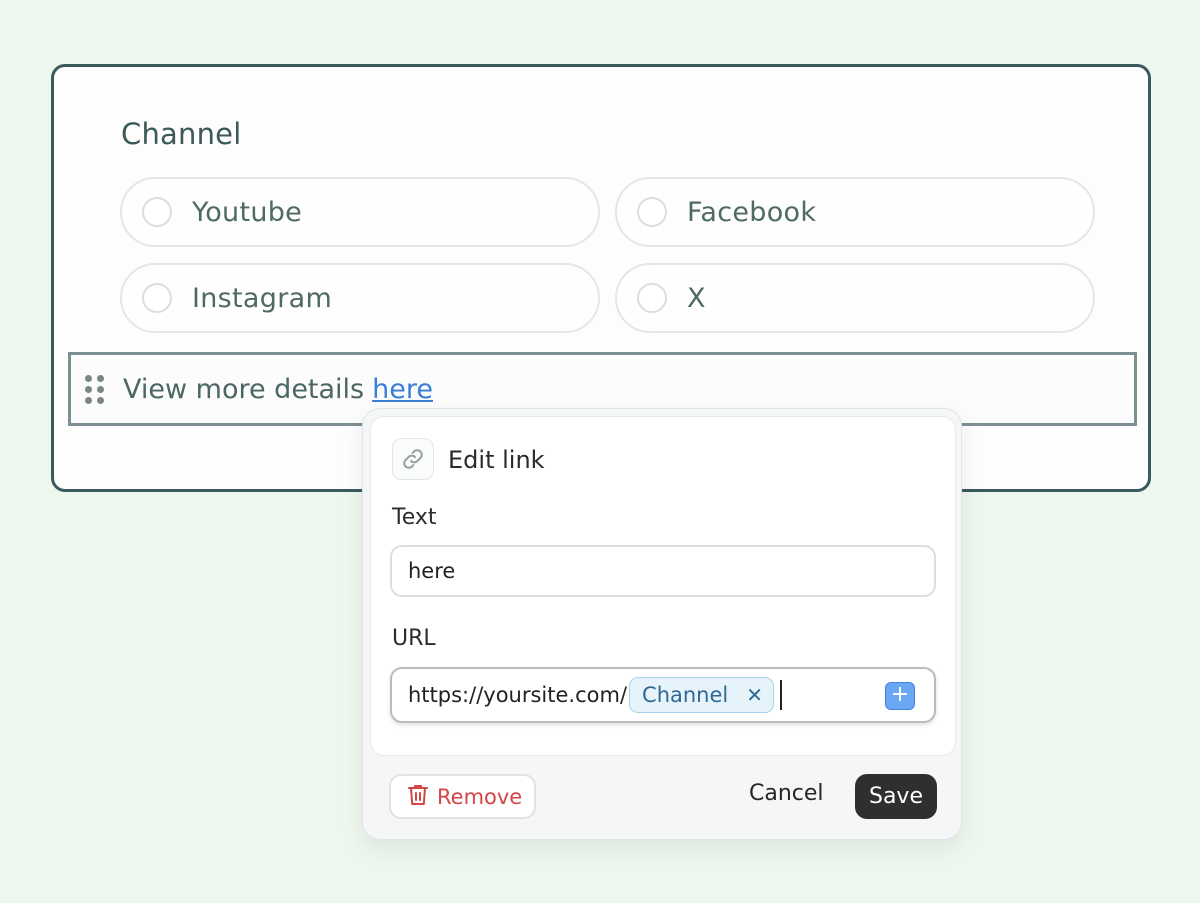 The height and width of the screenshot is (903, 1200). I want to click on channel-heading: Channel, so click(181, 134).